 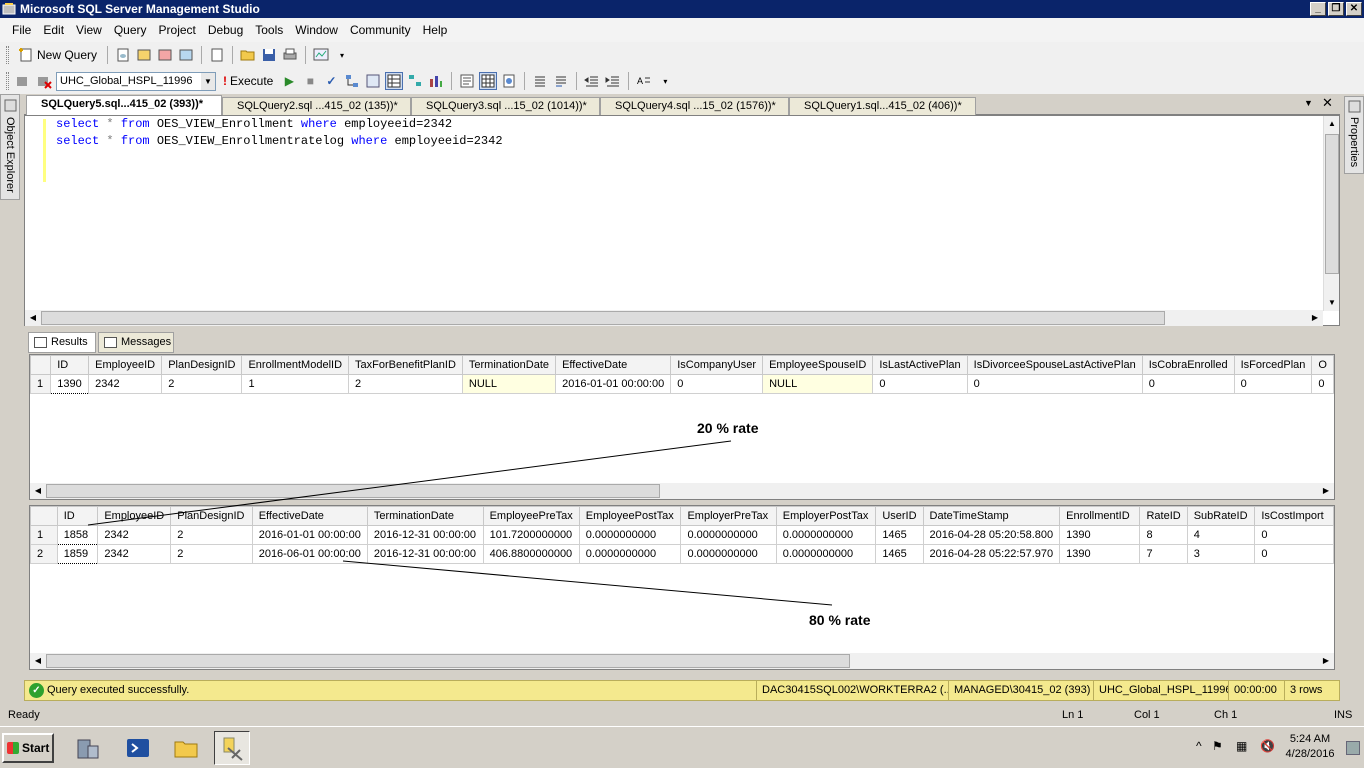 I want to click on menu-file: File, so click(x=21, y=30).